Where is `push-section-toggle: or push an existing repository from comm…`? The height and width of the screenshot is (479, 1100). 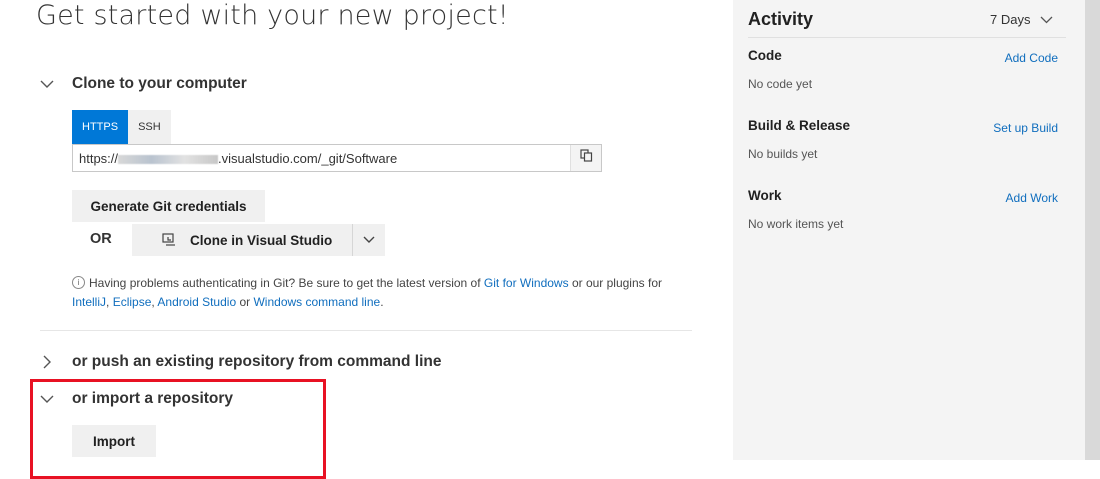 push-section-toggle: or push an existing repository from comm… is located at coordinates (239, 362).